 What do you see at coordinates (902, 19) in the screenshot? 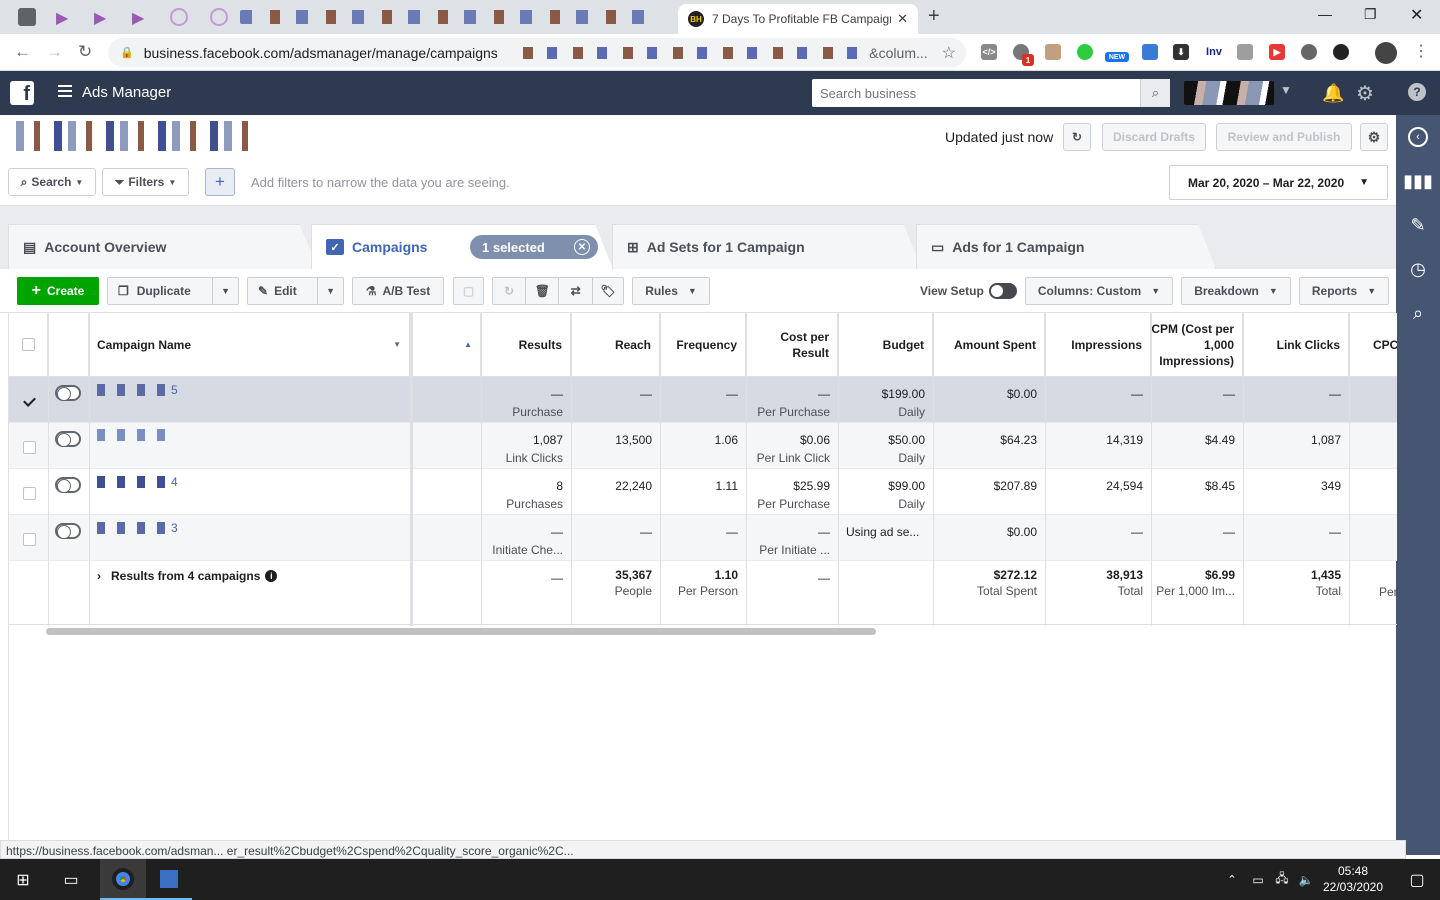
I see `close-tab-icon: ✕` at bounding box center [902, 19].